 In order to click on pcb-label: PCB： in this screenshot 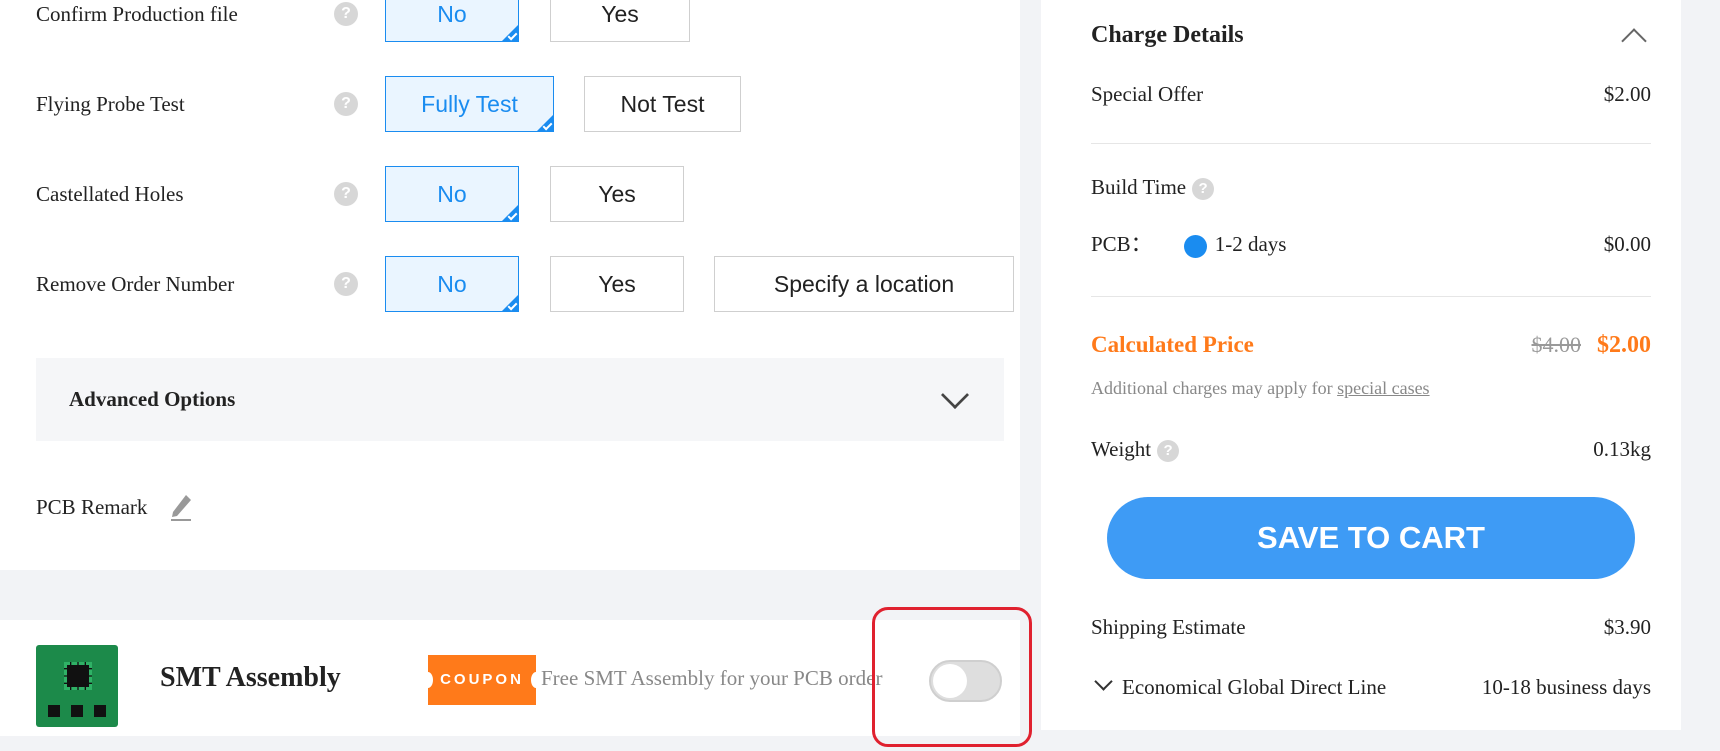, I will do `click(1121, 244)`.